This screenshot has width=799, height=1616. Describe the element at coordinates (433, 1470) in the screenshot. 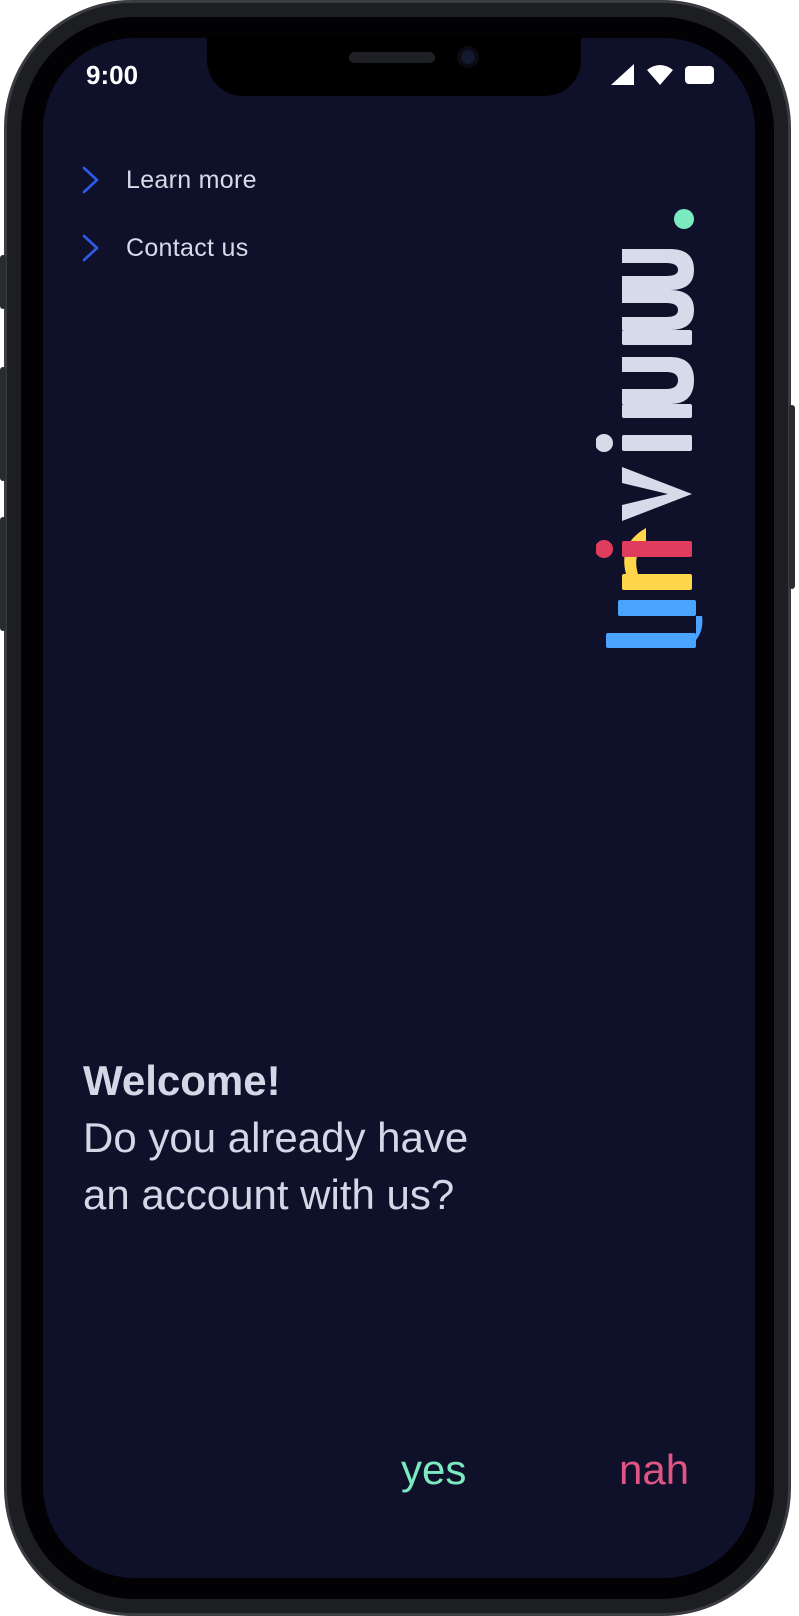

I see `yes-button: yes` at that location.